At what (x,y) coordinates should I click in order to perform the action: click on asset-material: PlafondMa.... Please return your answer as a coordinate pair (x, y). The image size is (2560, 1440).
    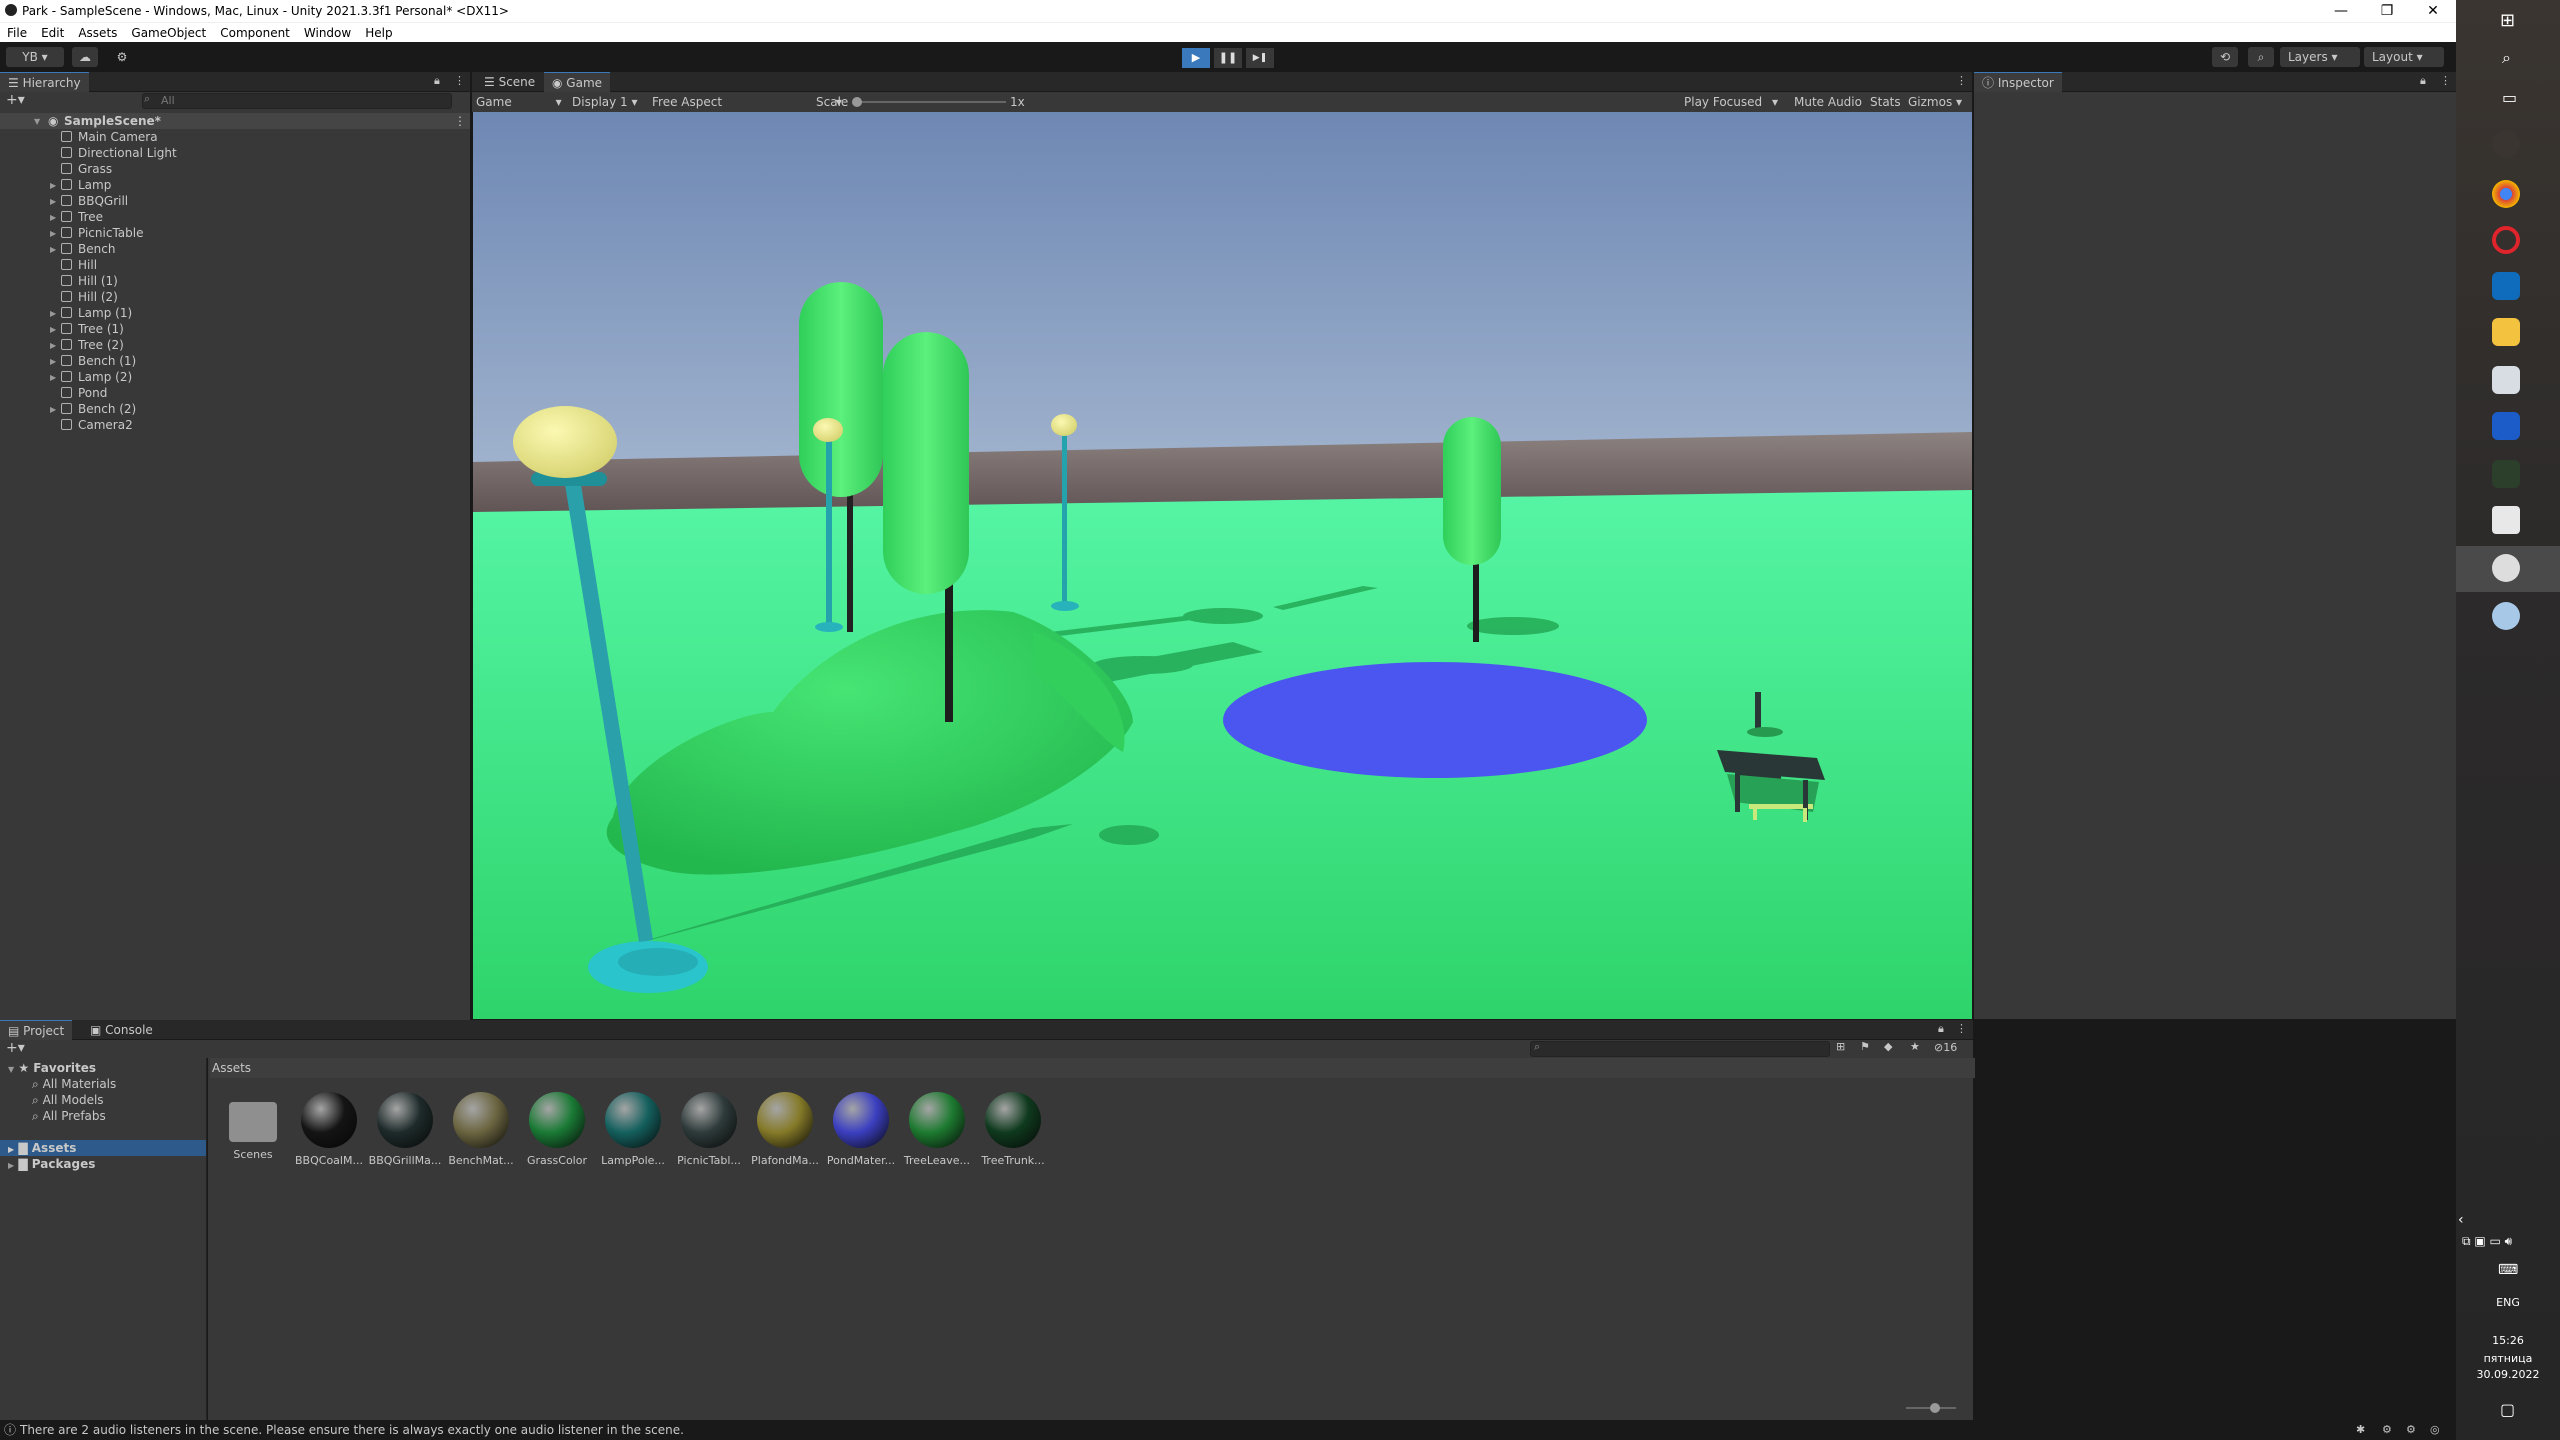
    Looking at the image, I should click on (785, 1129).